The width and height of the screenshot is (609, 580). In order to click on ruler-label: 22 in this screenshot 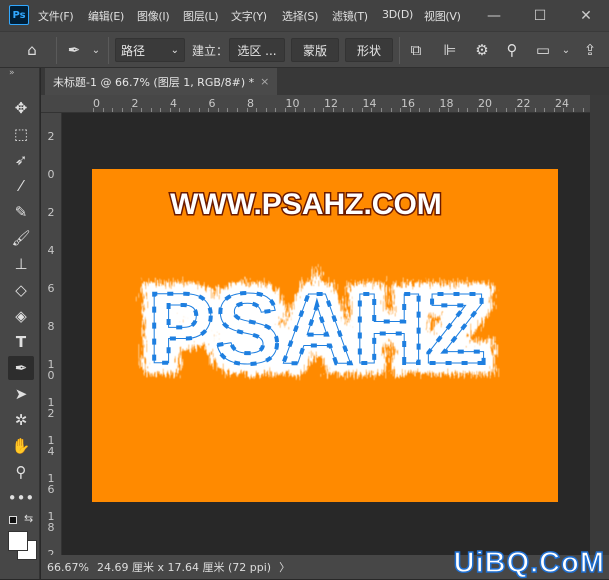, I will do `click(523, 103)`.